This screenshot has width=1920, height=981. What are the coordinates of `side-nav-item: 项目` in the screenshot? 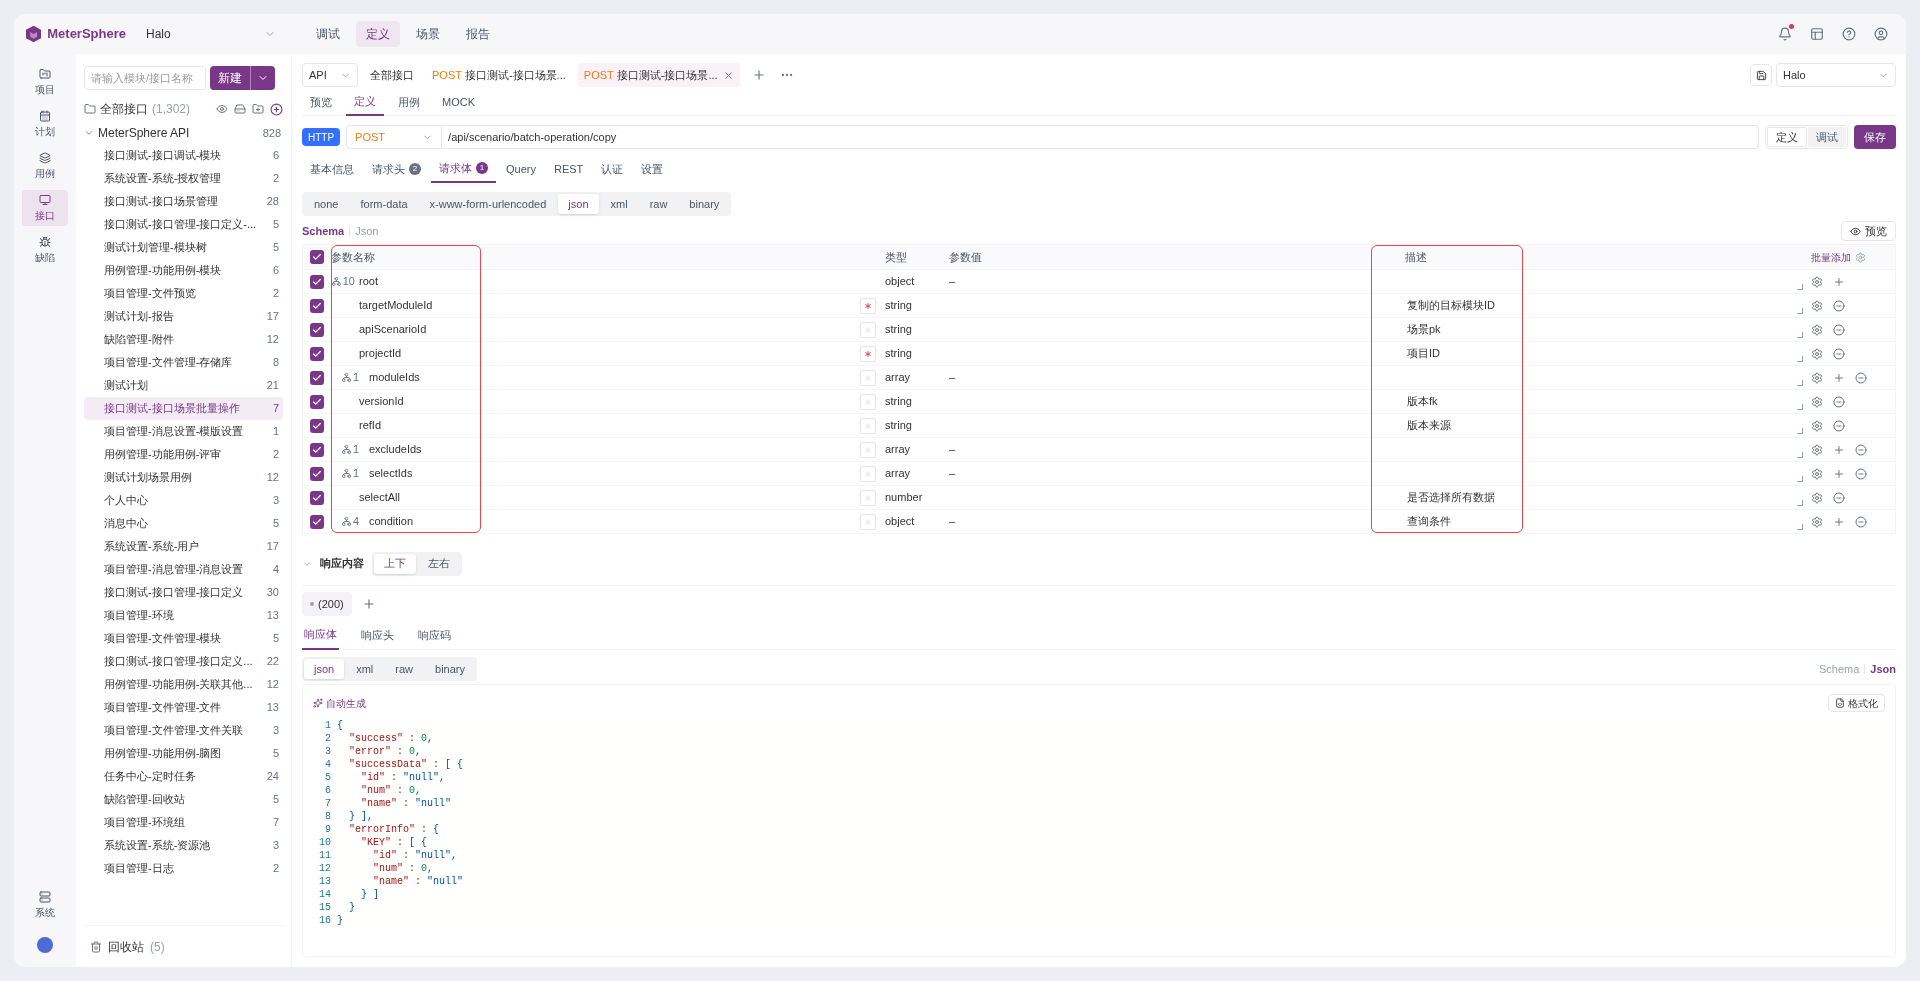 It's located at (45, 82).